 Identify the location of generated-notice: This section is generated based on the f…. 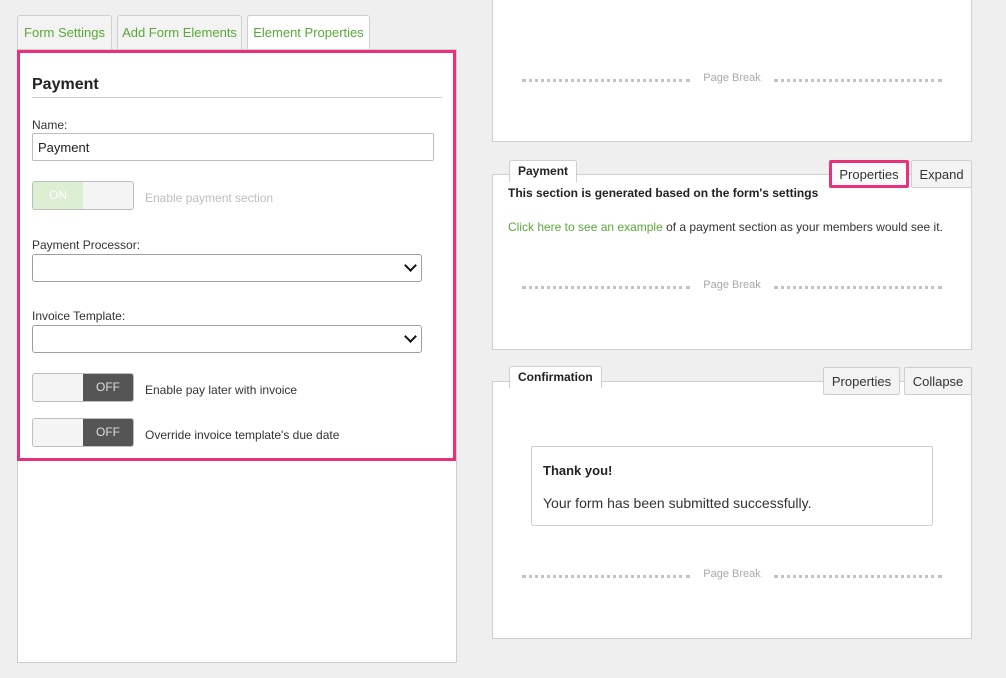
(663, 193).